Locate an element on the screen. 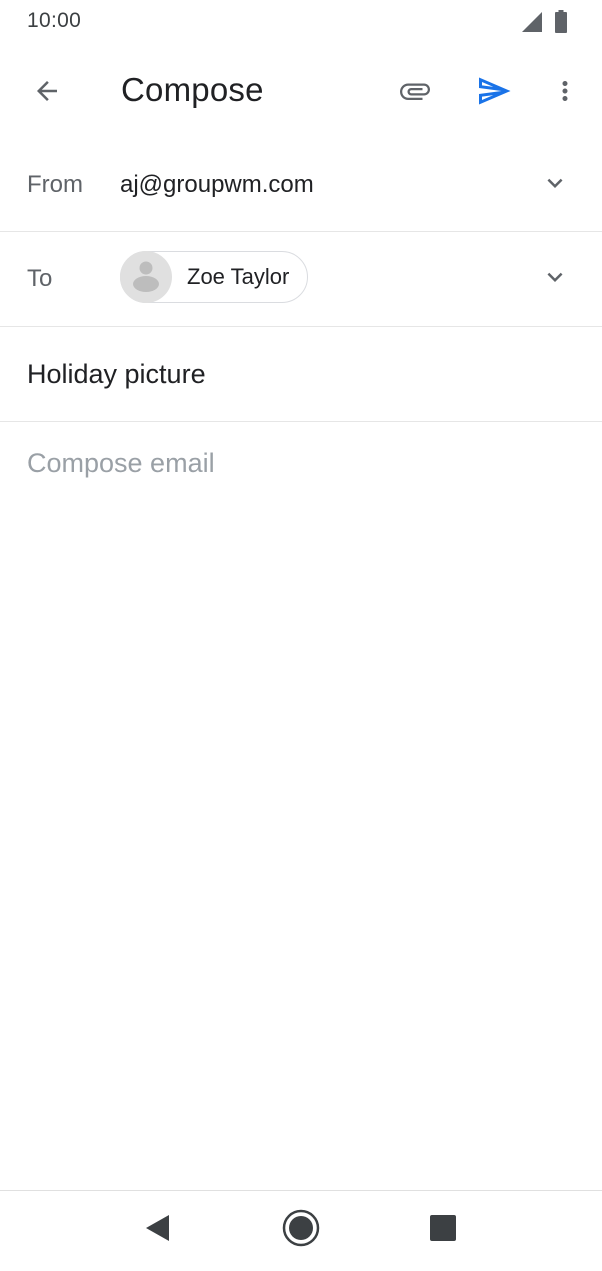  battery-icon is located at coordinates (561, 21).